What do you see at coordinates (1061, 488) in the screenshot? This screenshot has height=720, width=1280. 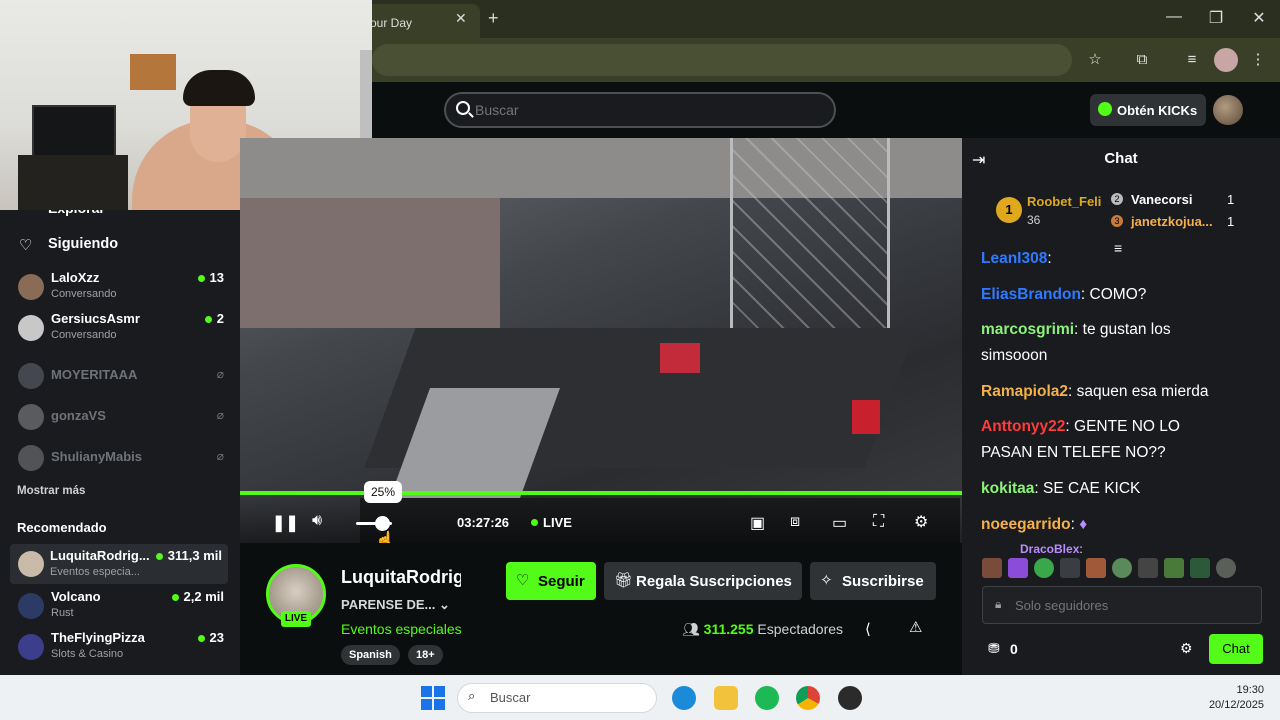 I see `chat-message: kokitaa: SE CAE KICK` at bounding box center [1061, 488].